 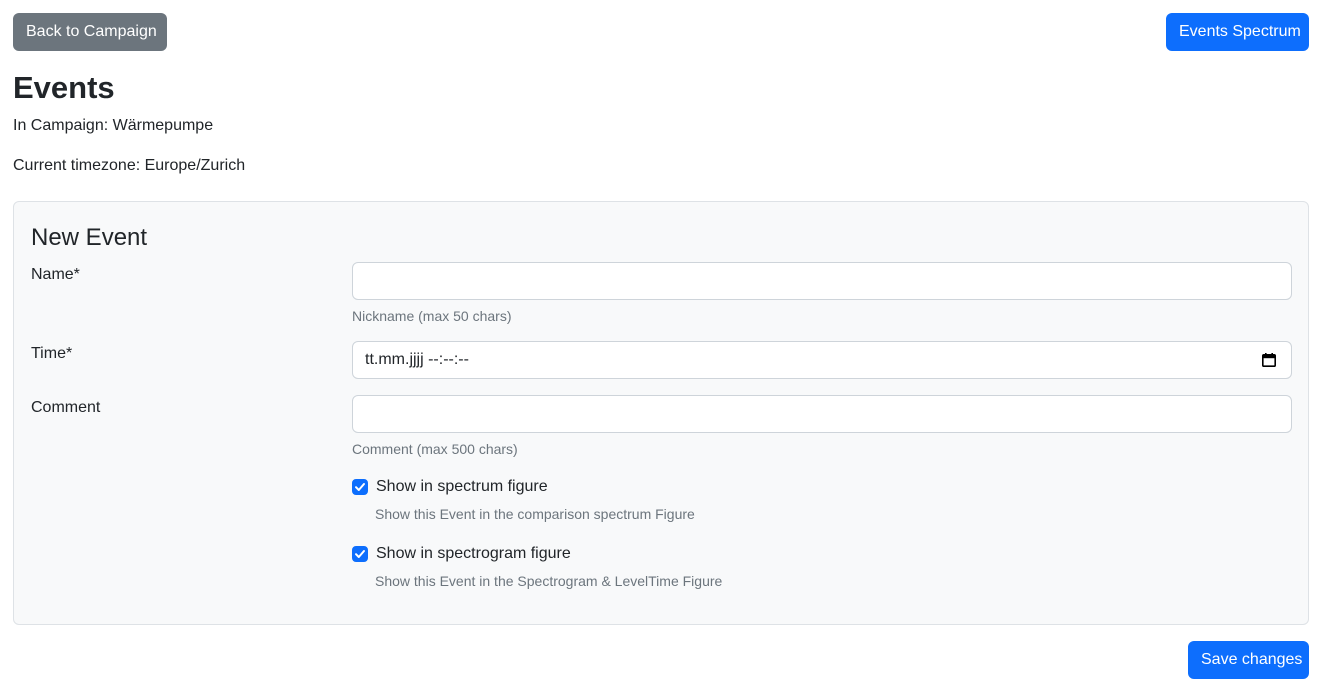 What do you see at coordinates (822, 360) in the screenshot?
I see `time-input: tt.mm.jjjj --:--:--` at bounding box center [822, 360].